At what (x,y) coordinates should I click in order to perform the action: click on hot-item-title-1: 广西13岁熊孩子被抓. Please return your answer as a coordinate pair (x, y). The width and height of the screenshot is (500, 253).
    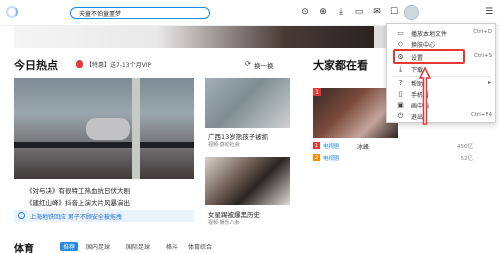
    Looking at the image, I should click on (238, 136).